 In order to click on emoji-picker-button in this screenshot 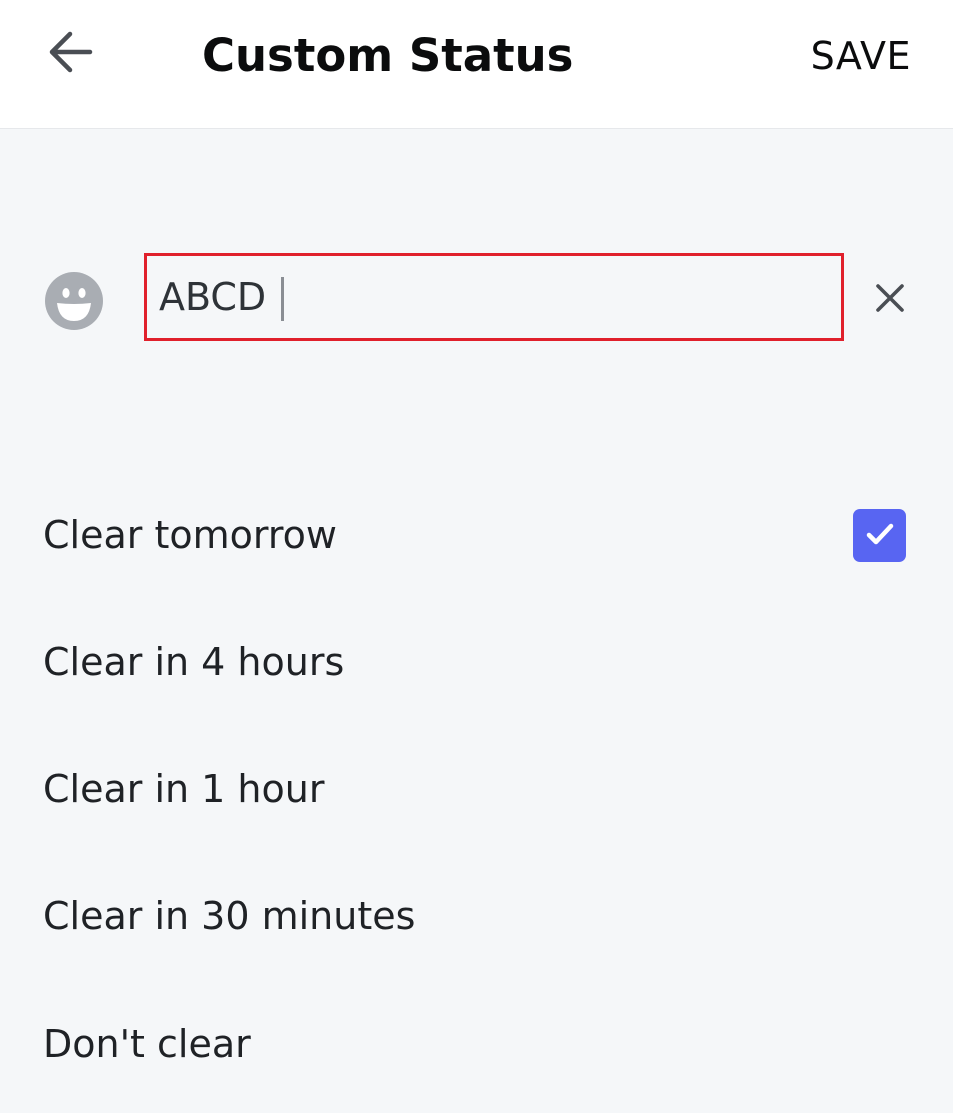, I will do `click(74, 301)`.